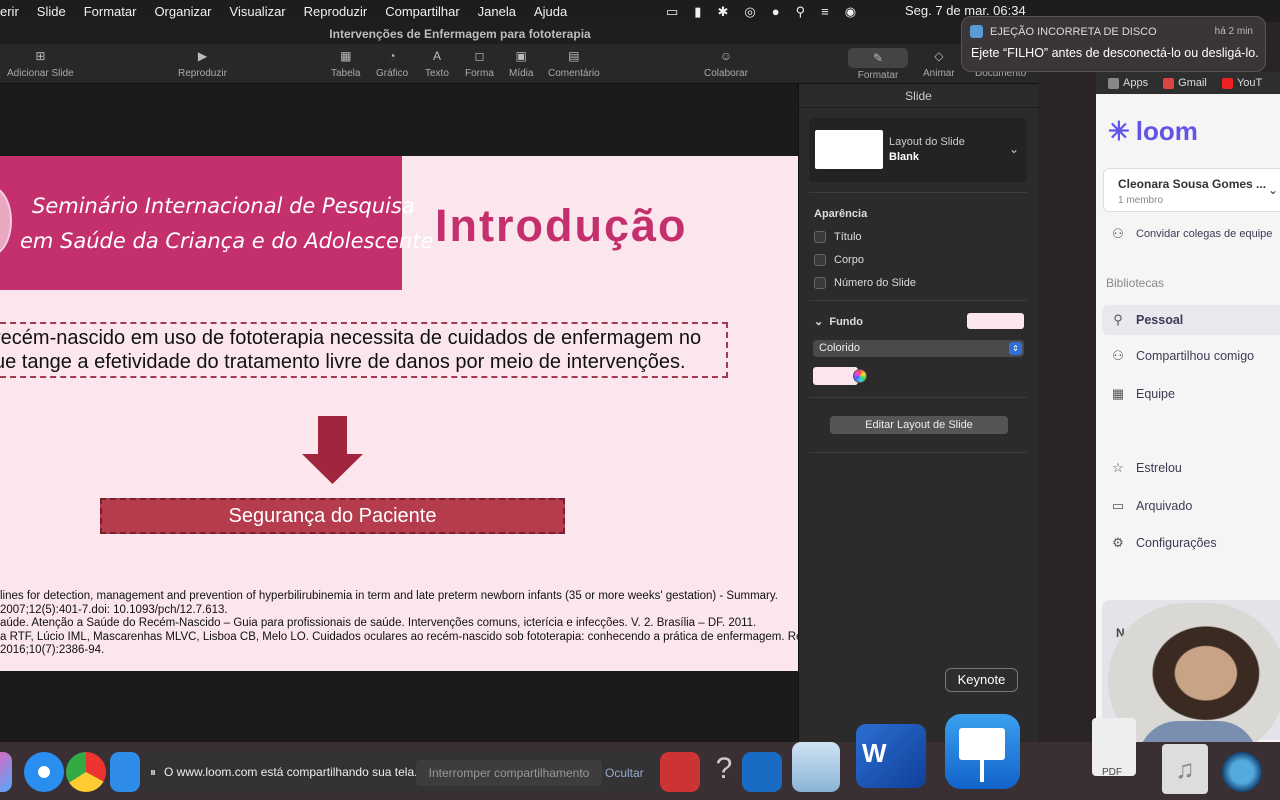  I want to click on add-slide-button: ⊞ Adicionar Slide, so click(40, 63).